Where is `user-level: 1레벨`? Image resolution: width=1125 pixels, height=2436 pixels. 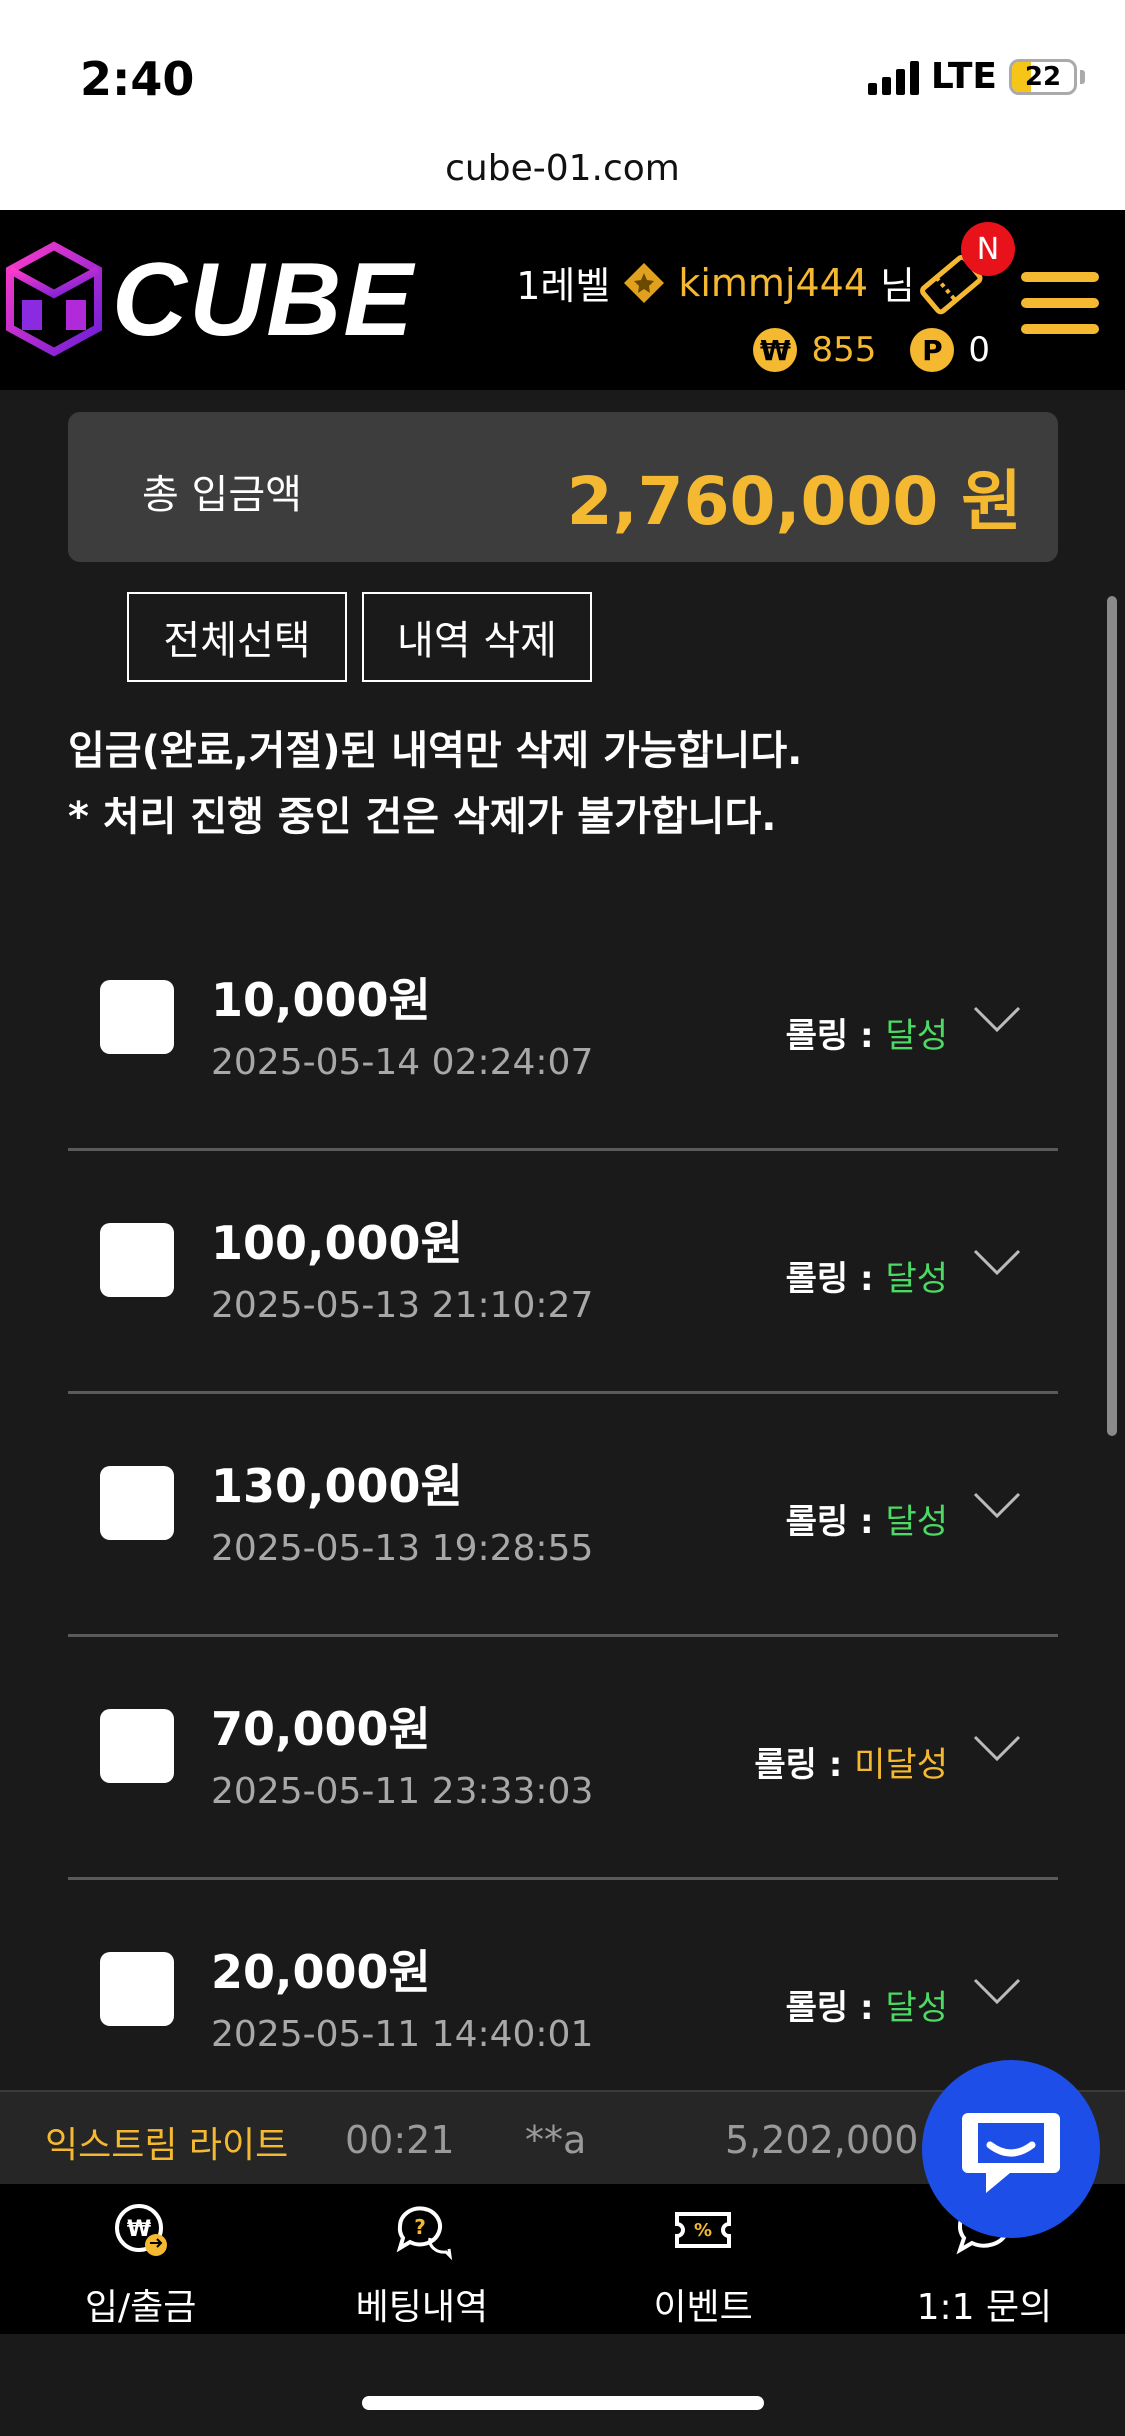 user-level: 1레벨 is located at coordinates (563, 286).